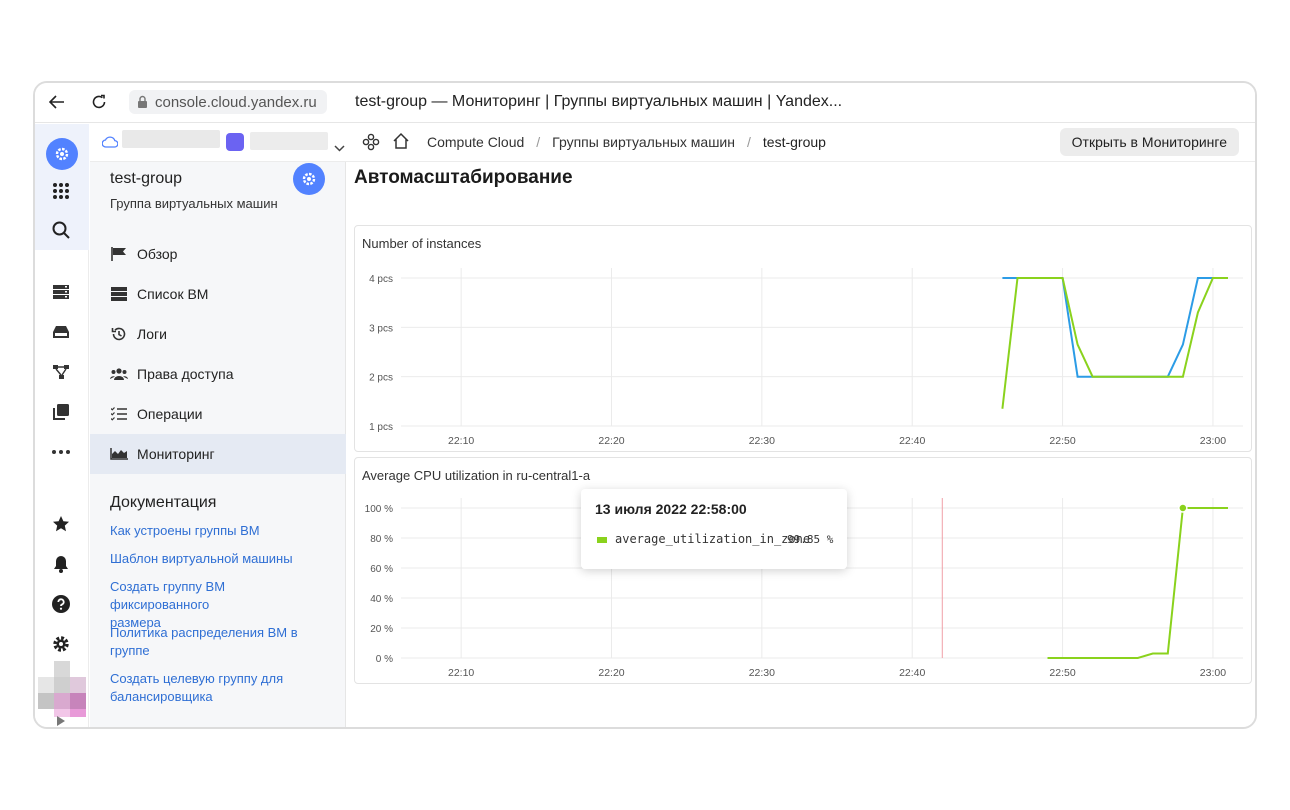 The height and width of the screenshot is (810, 1290). I want to click on y-tick-label: 80 %, so click(381, 539).